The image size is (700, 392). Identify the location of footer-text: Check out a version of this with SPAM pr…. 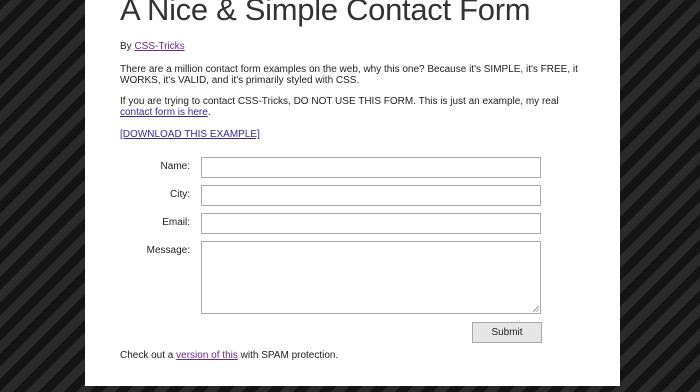
(352, 355).